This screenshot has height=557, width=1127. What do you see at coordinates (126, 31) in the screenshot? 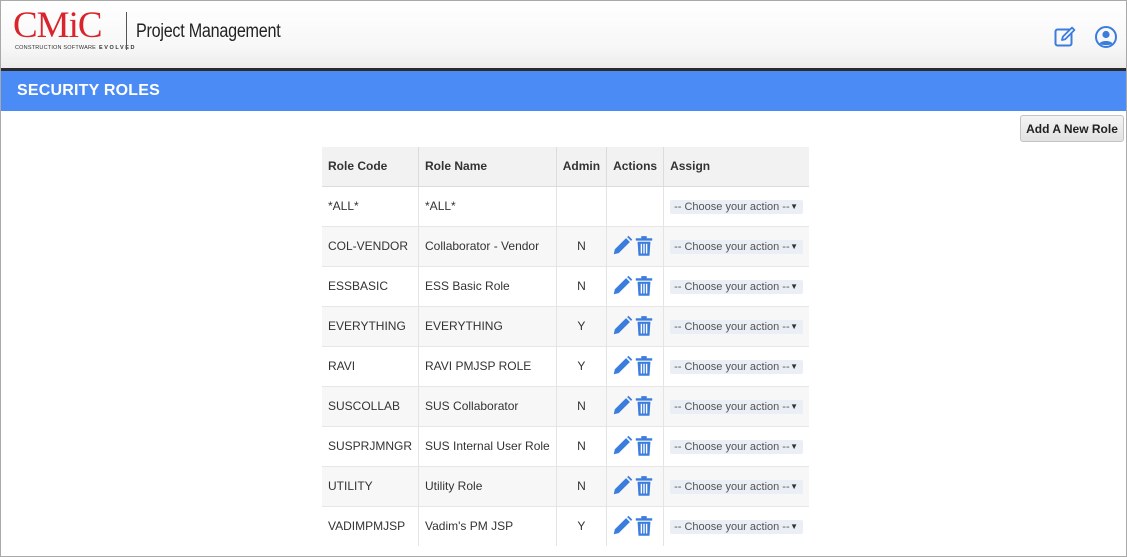
I see `header-divider` at bounding box center [126, 31].